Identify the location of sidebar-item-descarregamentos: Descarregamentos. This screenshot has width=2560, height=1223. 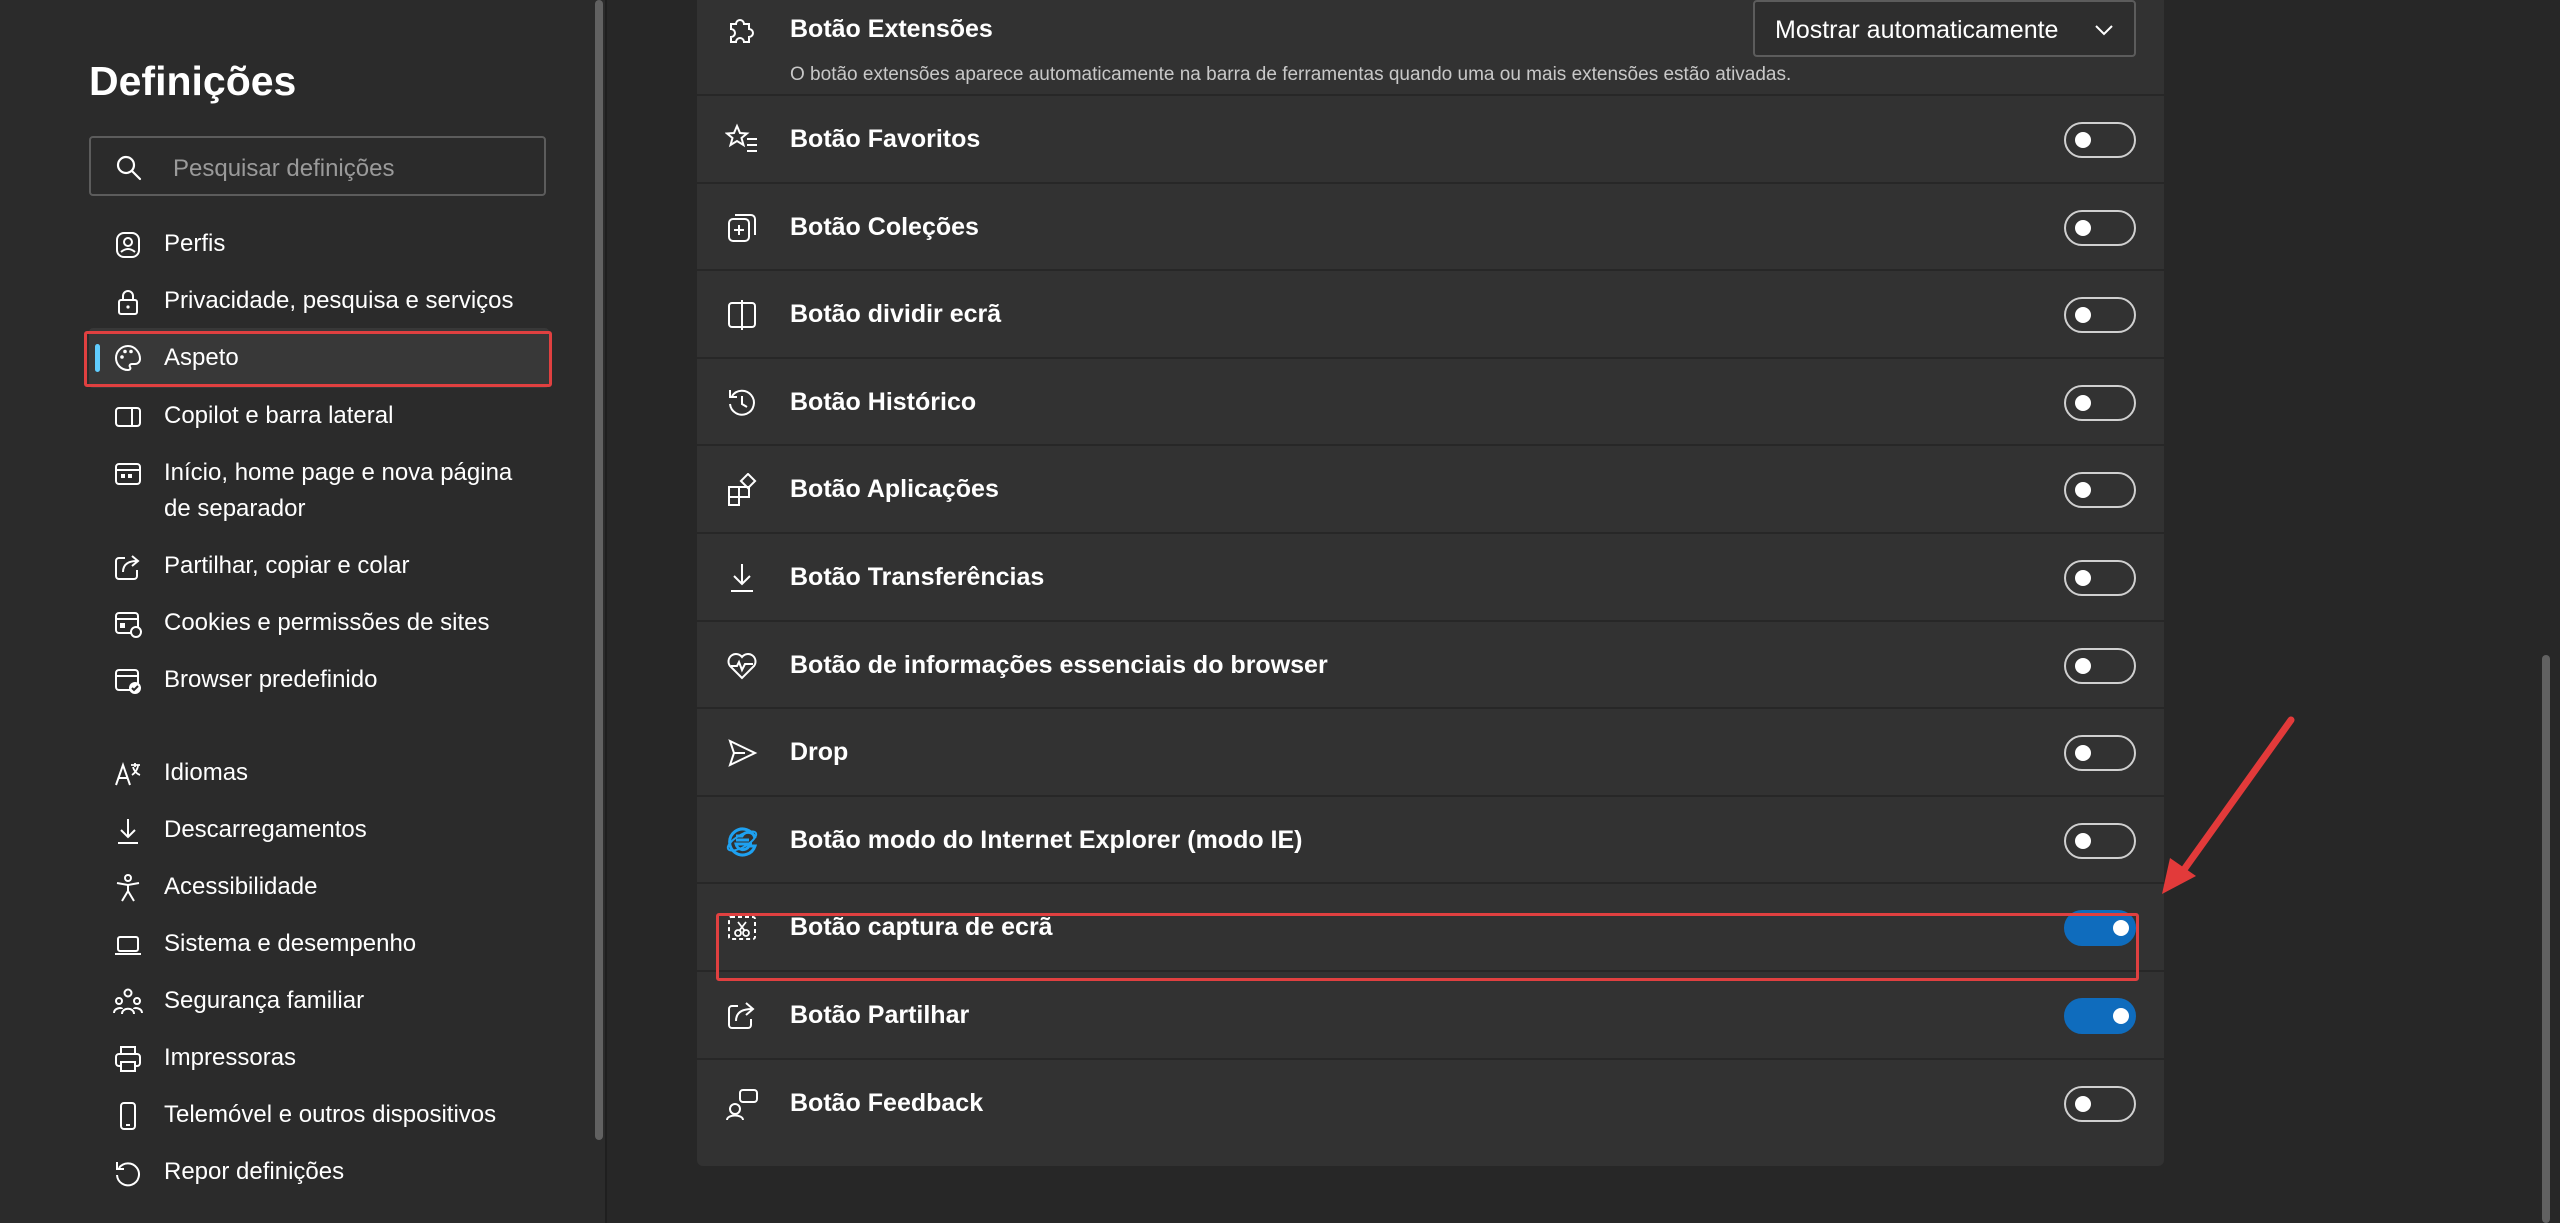
(319, 830).